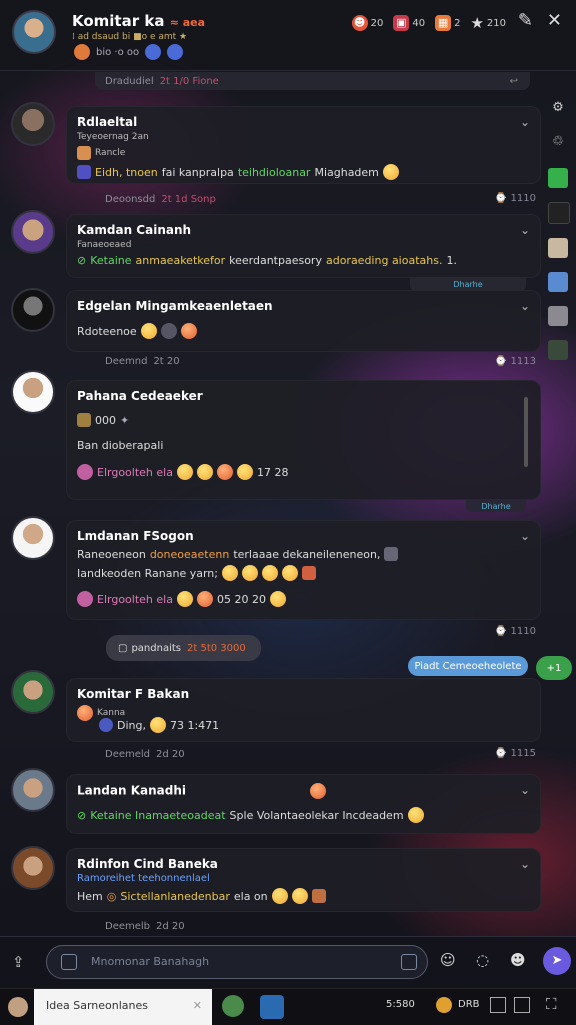 Image resolution: width=576 pixels, height=1025 pixels. What do you see at coordinates (526, 432) in the screenshot?
I see `scrollbar` at bounding box center [526, 432].